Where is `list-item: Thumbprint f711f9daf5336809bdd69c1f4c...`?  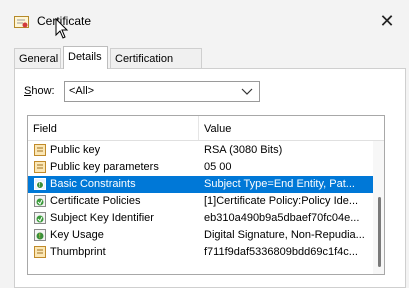 list-item: Thumbprint f711f9daf5336809bdd69c1f4c... is located at coordinates (200, 252).